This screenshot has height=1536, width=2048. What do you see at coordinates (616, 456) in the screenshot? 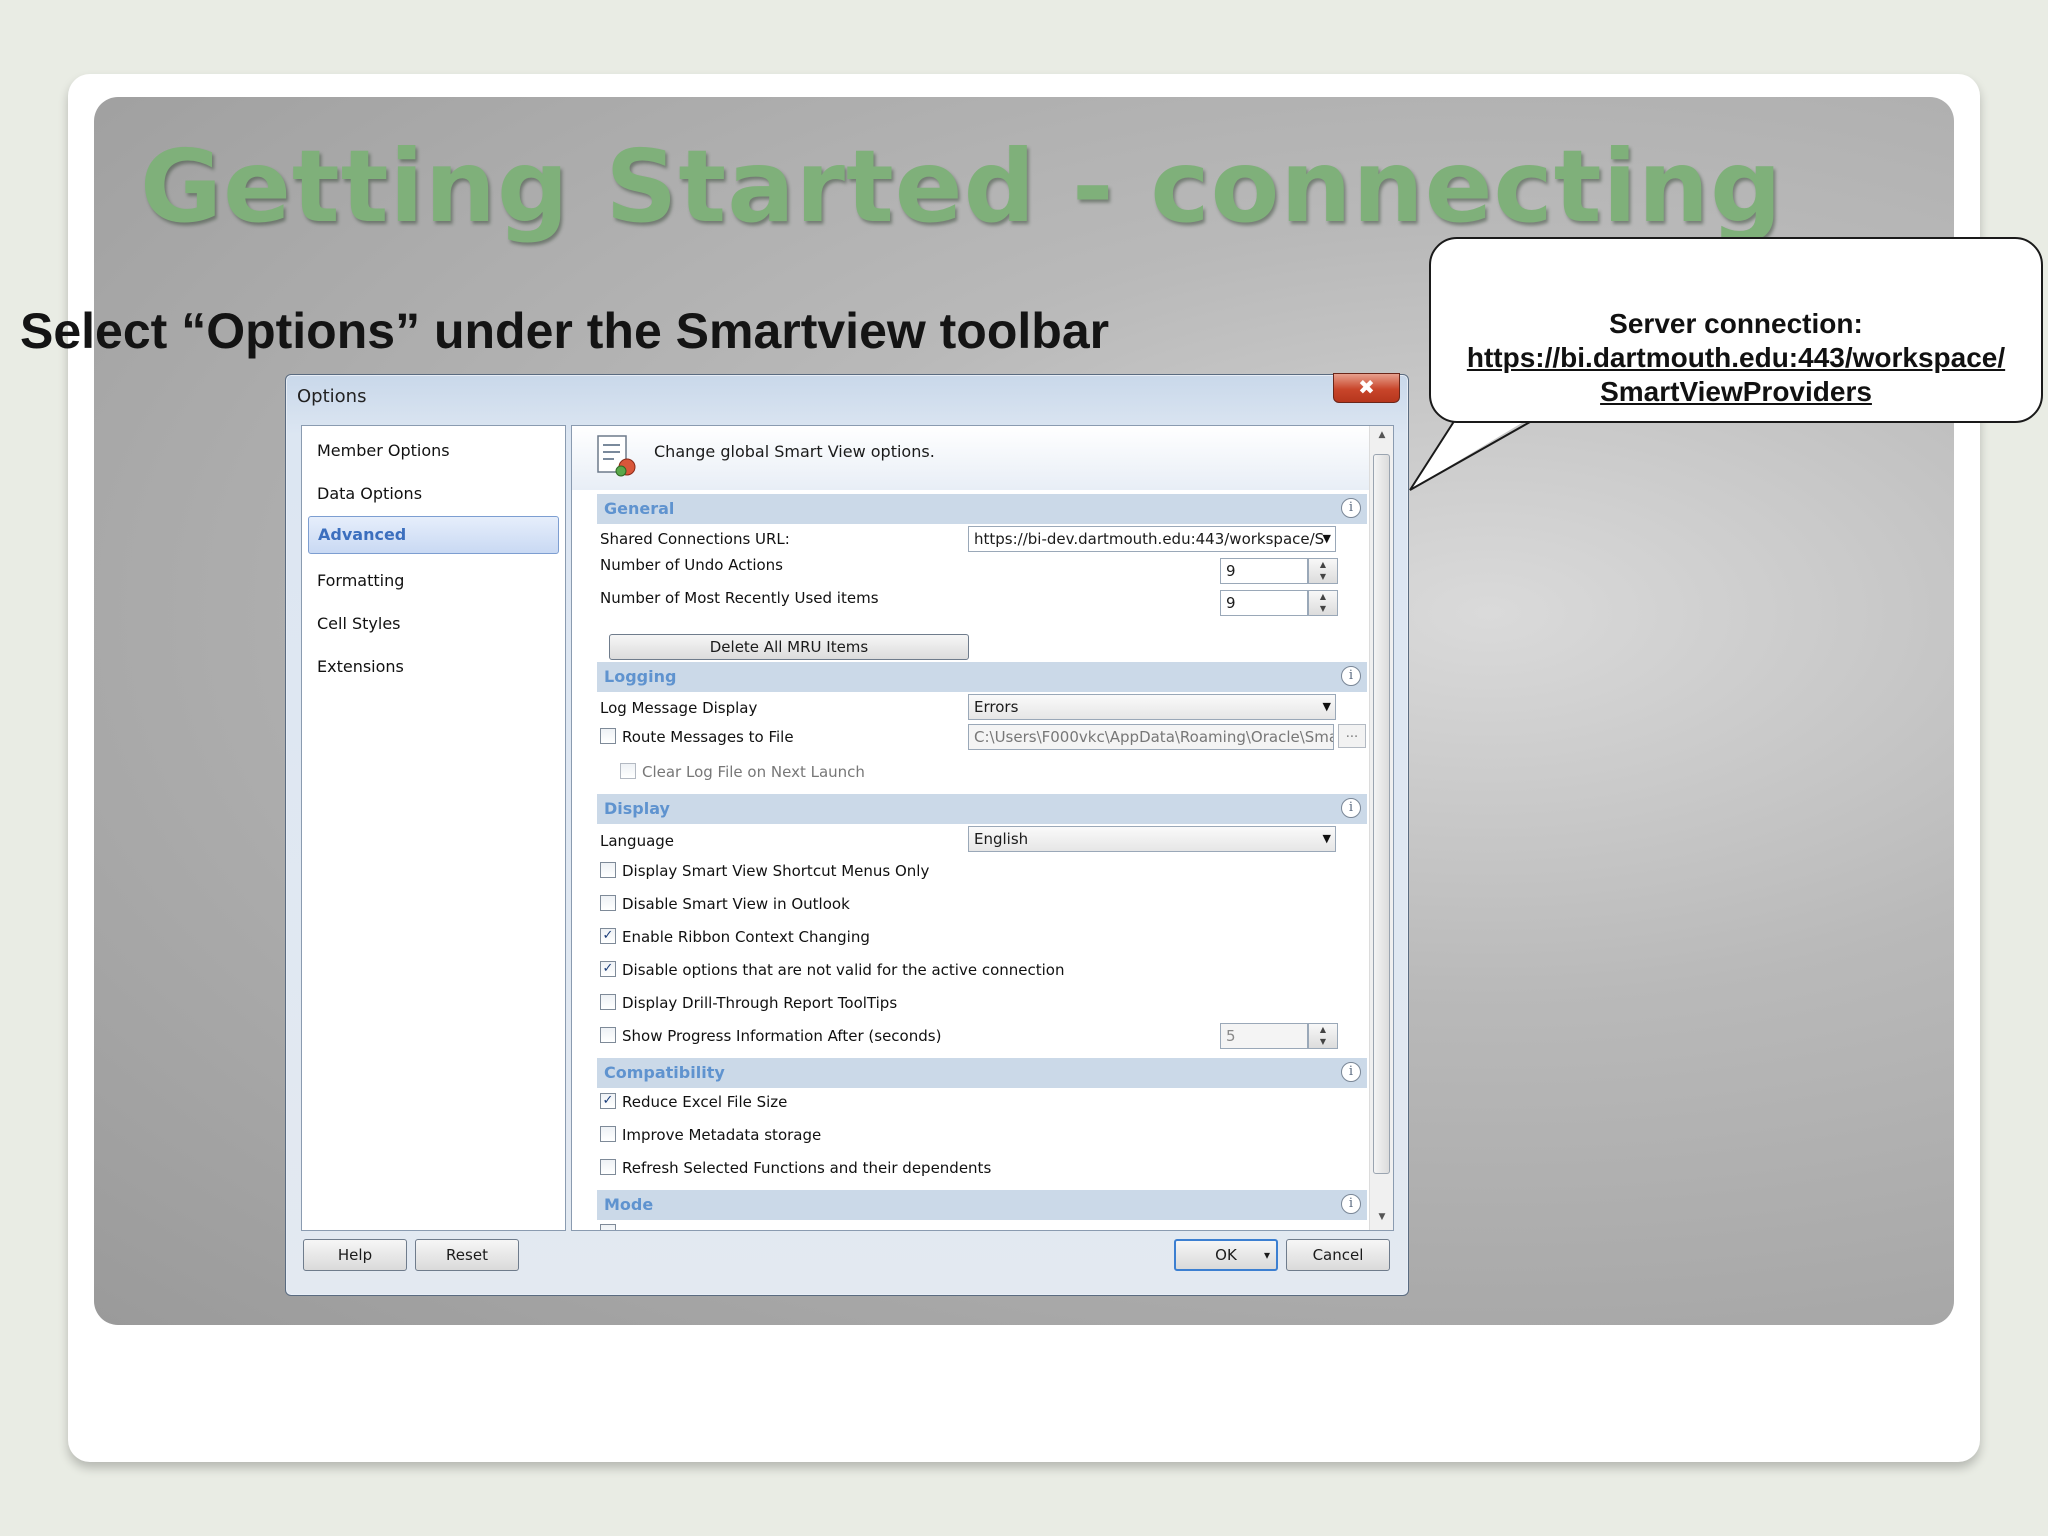
I see `options-settings-icon` at bounding box center [616, 456].